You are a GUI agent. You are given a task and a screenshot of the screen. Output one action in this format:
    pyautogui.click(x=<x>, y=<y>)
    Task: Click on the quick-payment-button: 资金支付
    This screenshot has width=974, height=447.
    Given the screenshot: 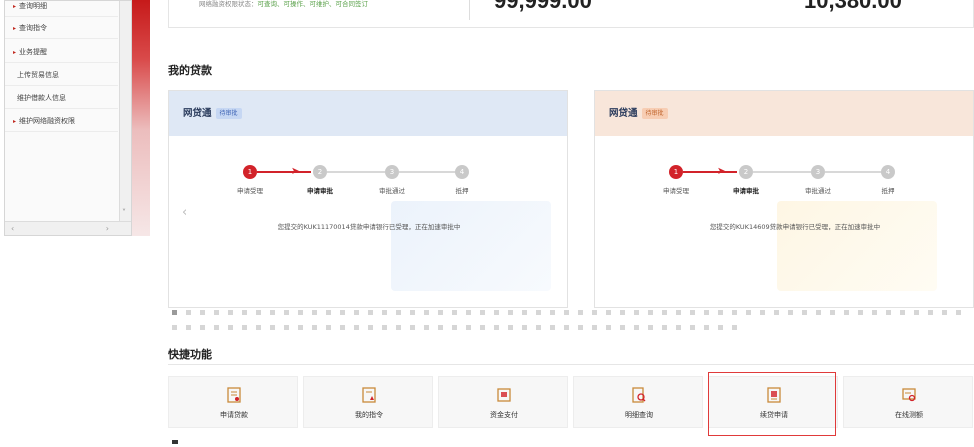 What is the action you would take?
    pyautogui.click(x=503, y=402)
    